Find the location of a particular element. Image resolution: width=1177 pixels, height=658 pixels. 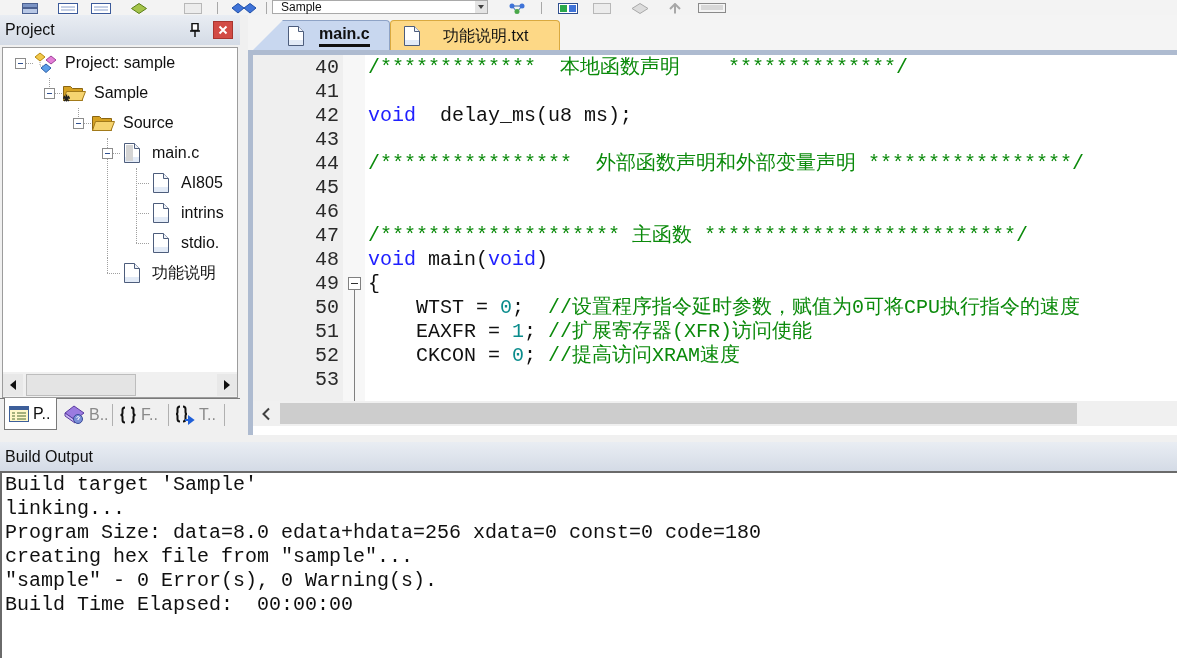

tree-item: AI805 is located at coordinates (202, 183).